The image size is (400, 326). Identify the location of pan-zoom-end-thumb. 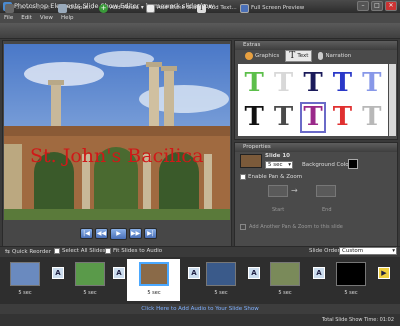
(326, 191).